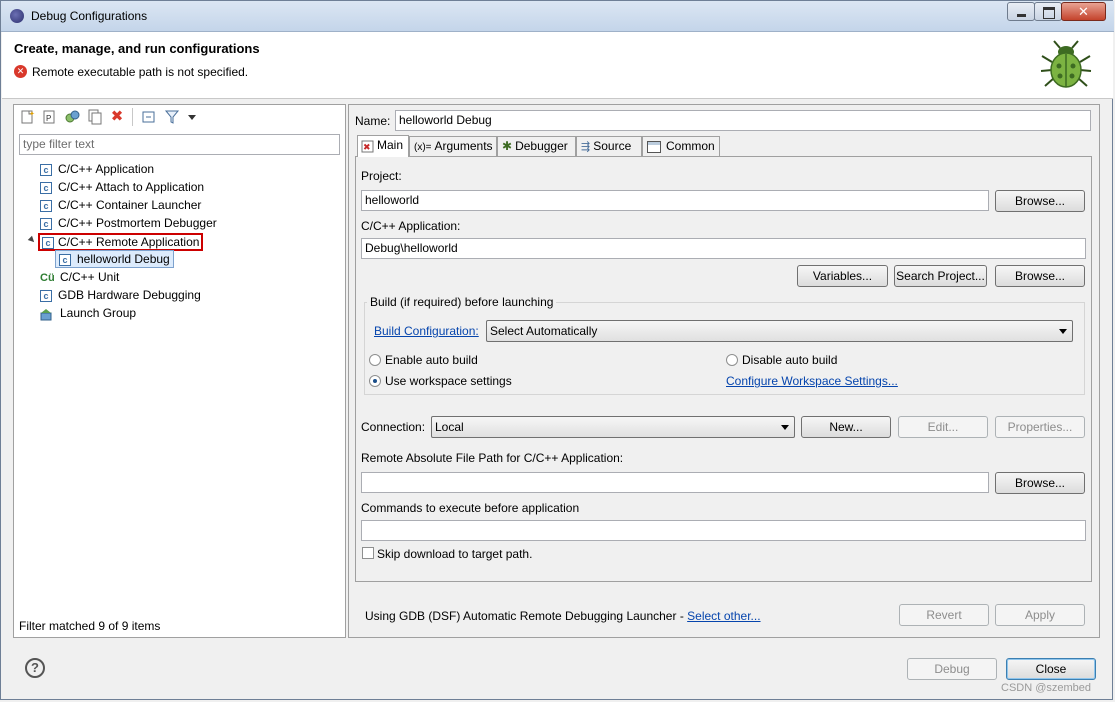 The height and width of the screenshot is (702, 1115). I want to click on tree-item-launch-group: Launch Group, so click(88, 313).